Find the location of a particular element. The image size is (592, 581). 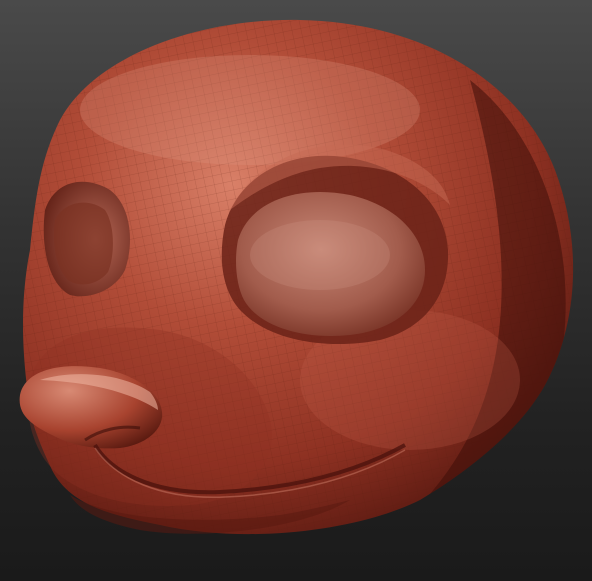

left-eye-socket is located at coordinates (86, 239).